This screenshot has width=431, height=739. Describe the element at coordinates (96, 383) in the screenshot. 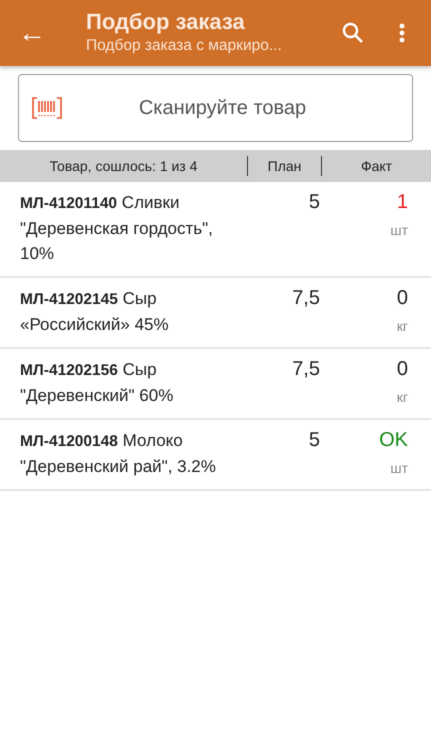

I see `product-name: МЛ-41202156 Сыр "Деревенский" 60%` at that location.